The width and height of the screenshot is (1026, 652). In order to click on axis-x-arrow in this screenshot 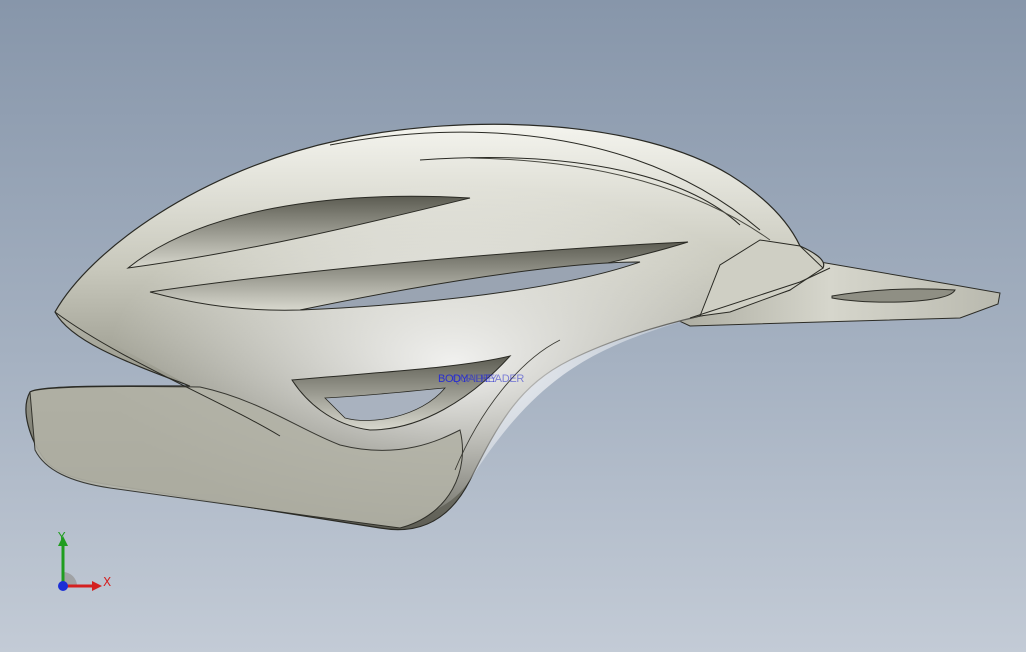, I will do `click(97, 586)`.